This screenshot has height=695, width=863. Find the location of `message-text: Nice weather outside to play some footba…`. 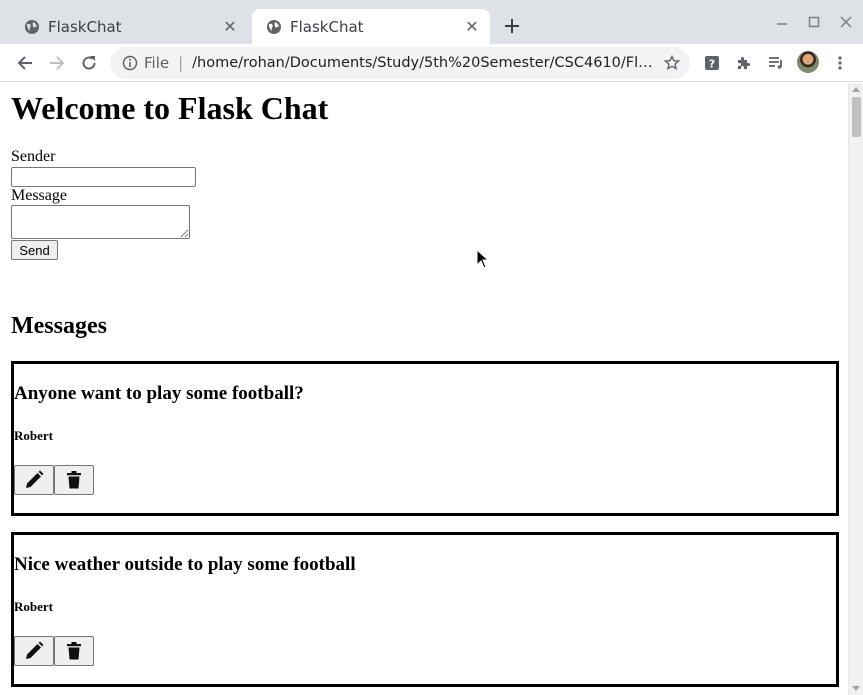

message-text: Nice weather outside to play some footba… is located at coordinates (185, 564).